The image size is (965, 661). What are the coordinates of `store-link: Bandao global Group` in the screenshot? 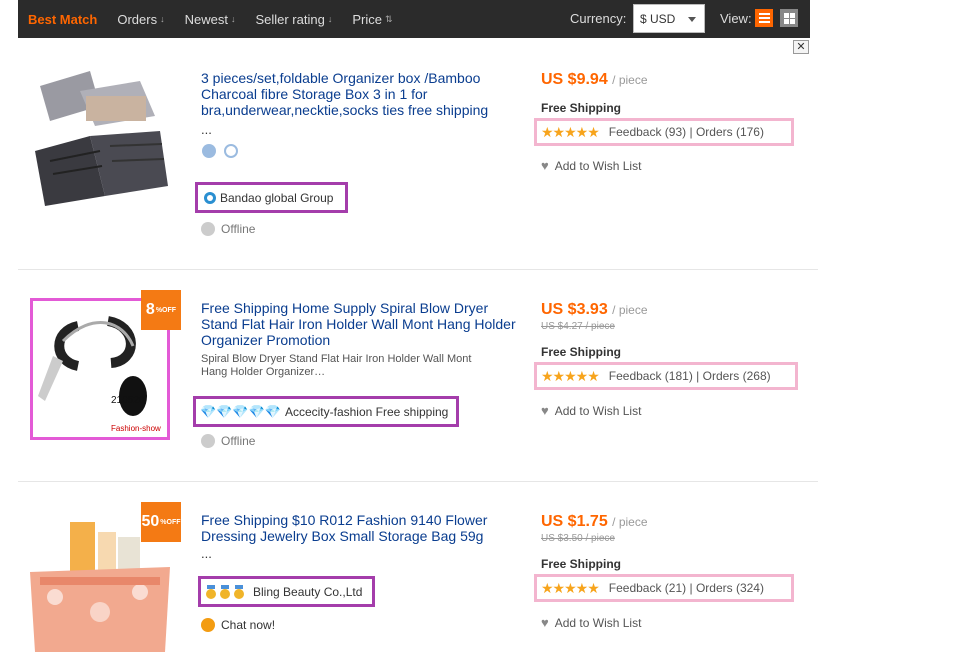 It's located at (271, 197).